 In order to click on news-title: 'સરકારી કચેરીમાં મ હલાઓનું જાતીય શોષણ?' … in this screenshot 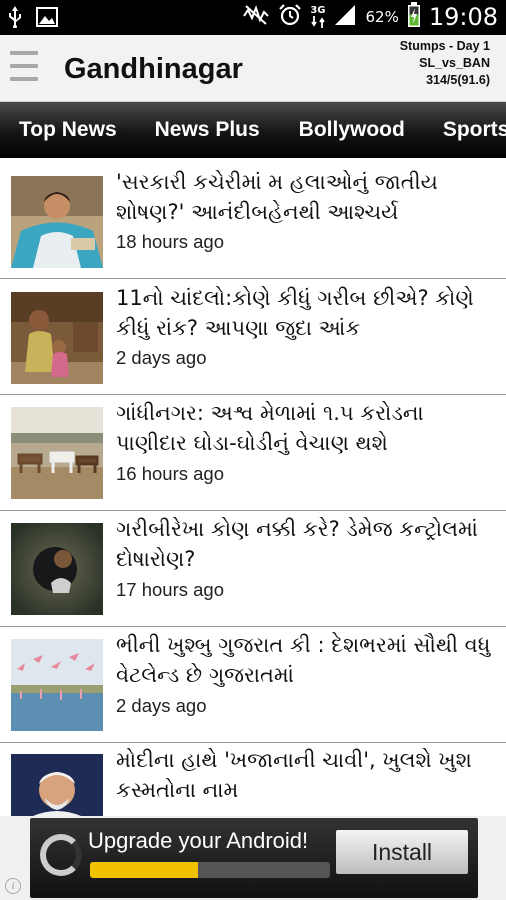, I will do `click(277, 197)`.